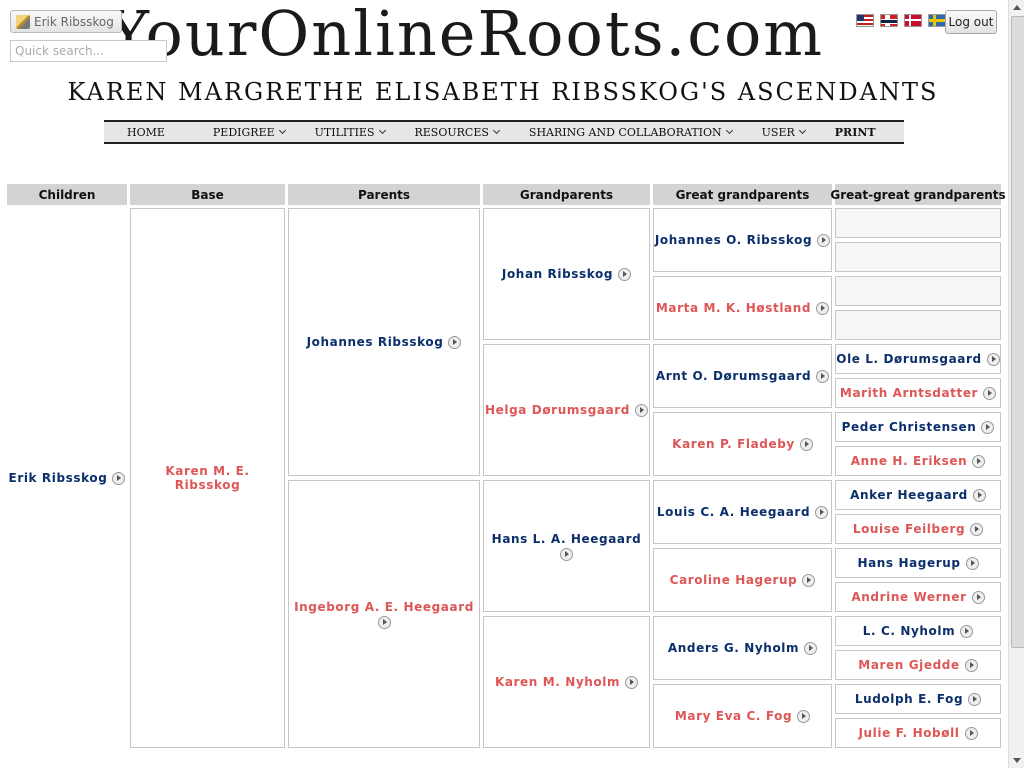 The height and width of the screenshot is (768, 1024). I want to click on scroll-up-icon, so click(1017, 8).